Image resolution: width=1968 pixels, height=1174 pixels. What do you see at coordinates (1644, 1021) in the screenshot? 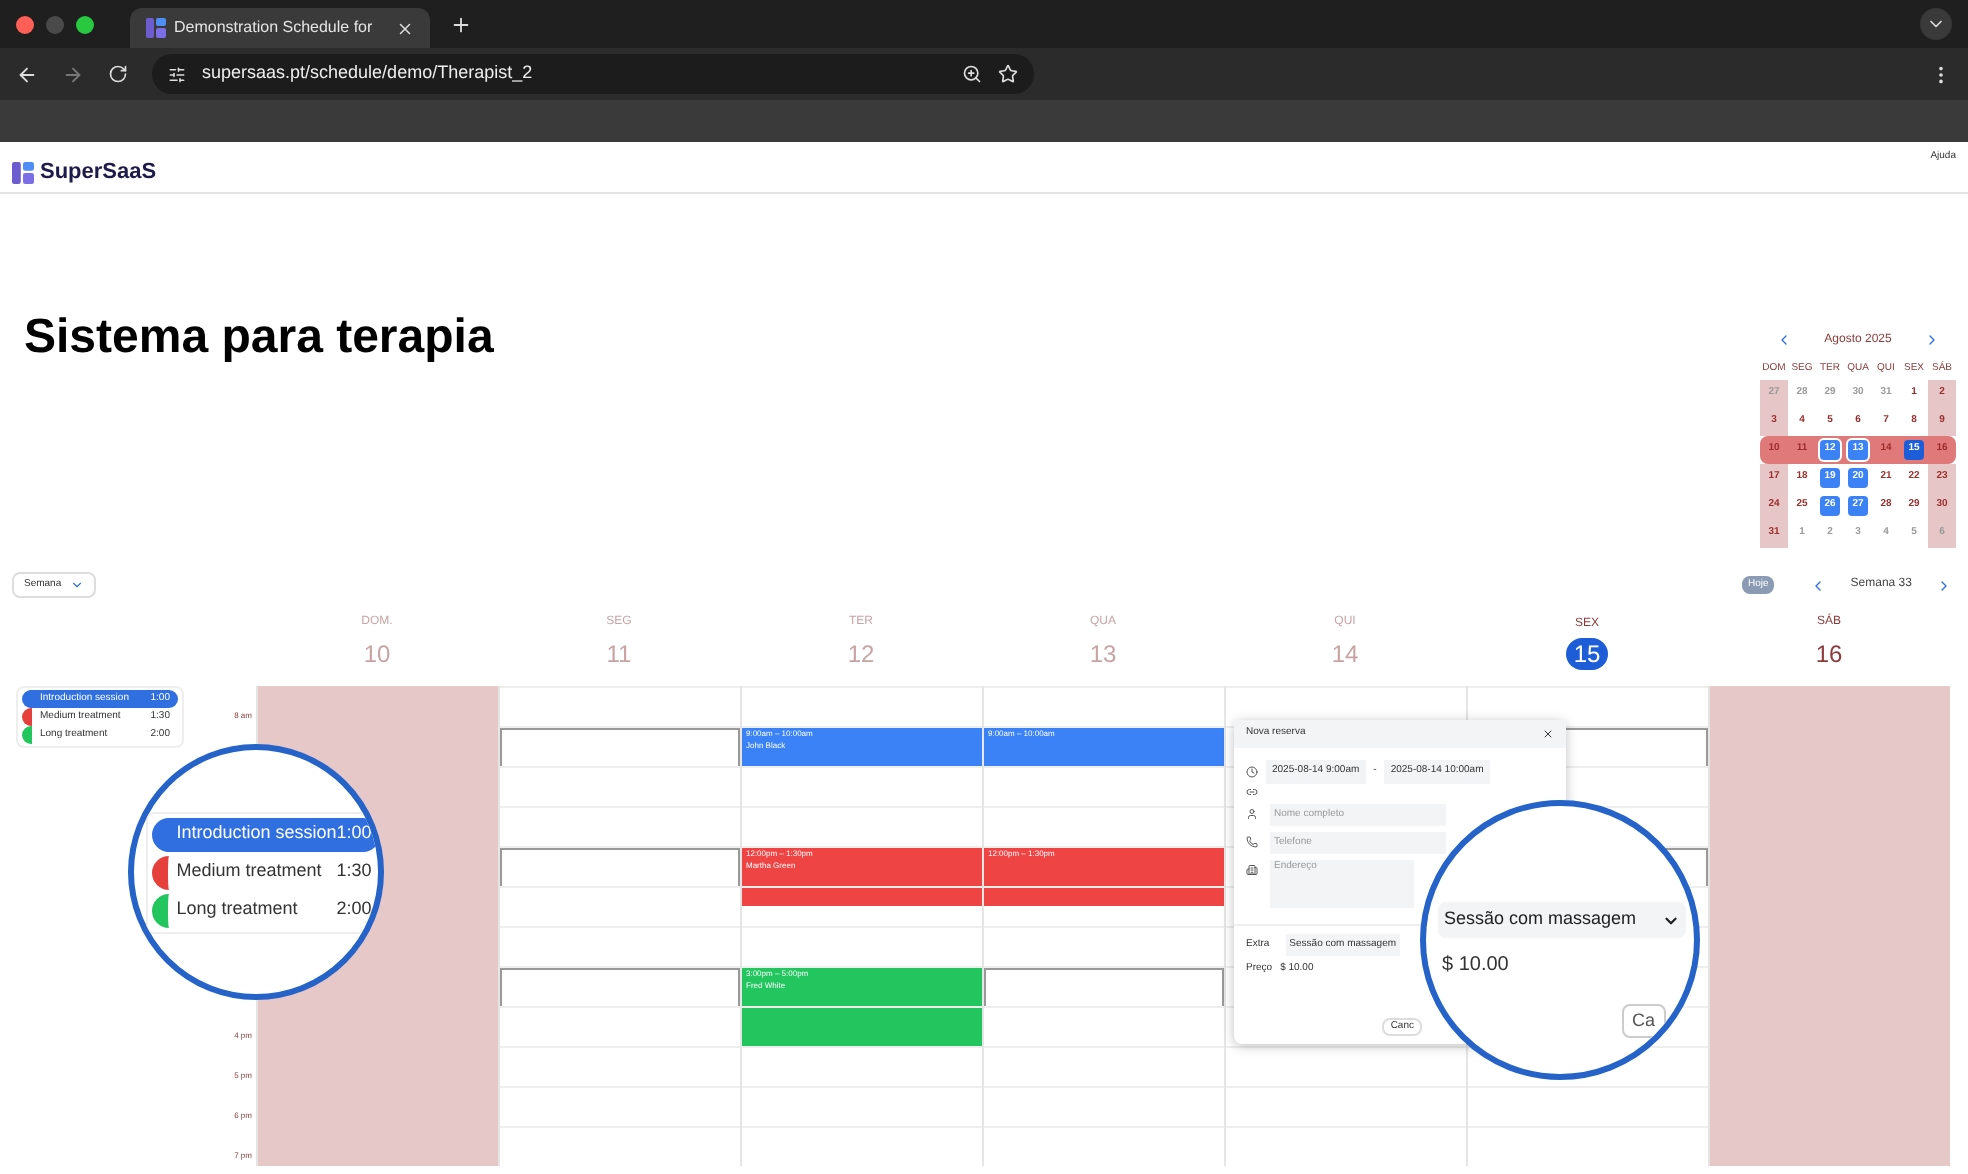
I see `cancel-button: Ca` at bounding box center [1644, 1021].